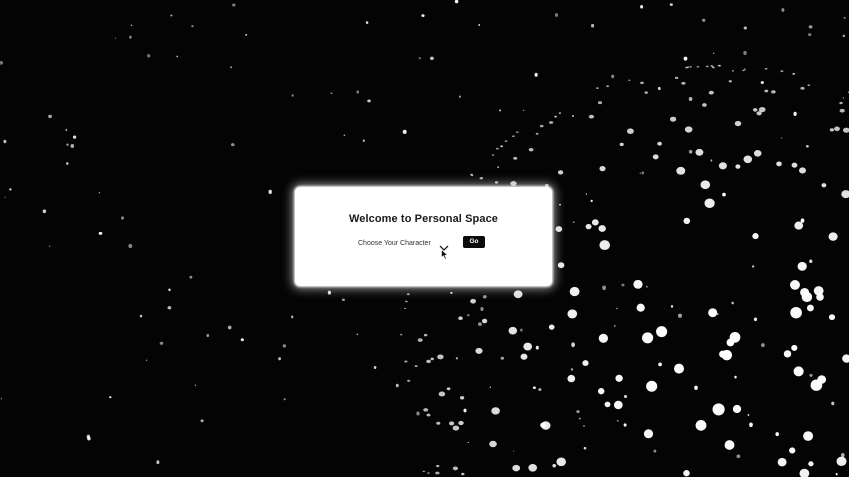  Describe the element at coordinates (444, 245) in the screenshot. I see `chevron-down-icon` at that location.